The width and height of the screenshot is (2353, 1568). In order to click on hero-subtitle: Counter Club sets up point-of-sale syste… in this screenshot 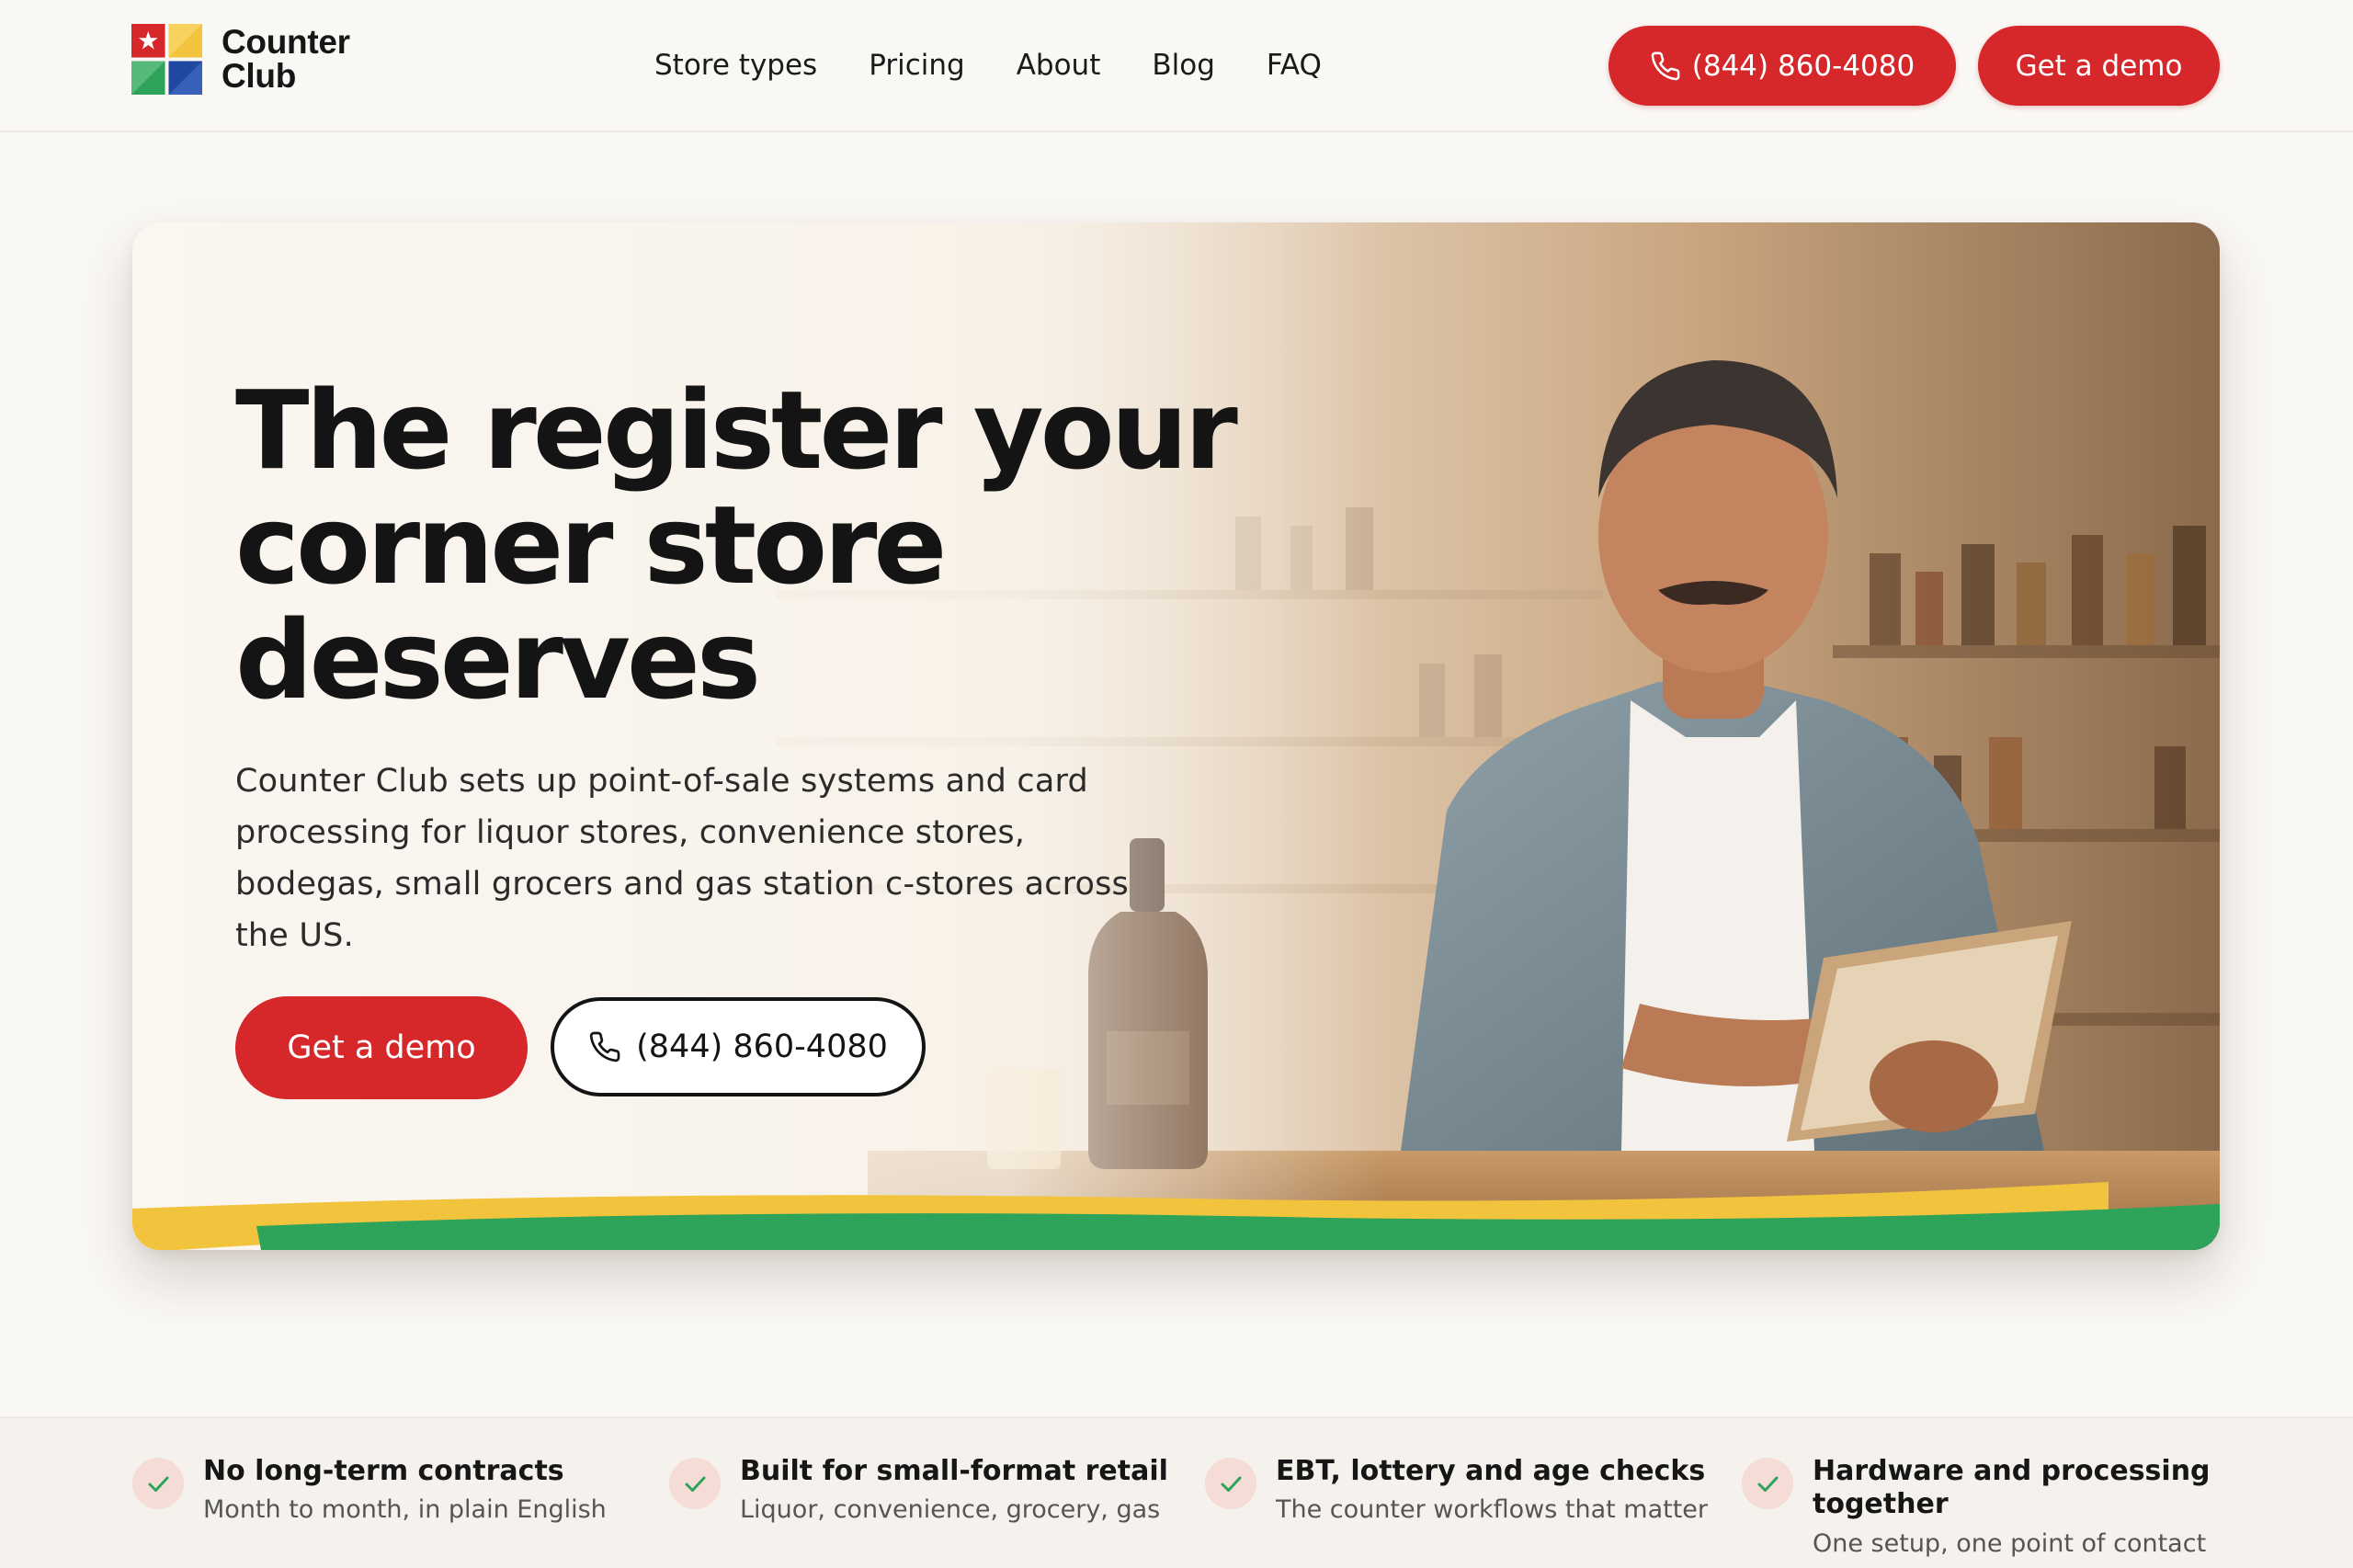, I will do `click(682, 858)`.